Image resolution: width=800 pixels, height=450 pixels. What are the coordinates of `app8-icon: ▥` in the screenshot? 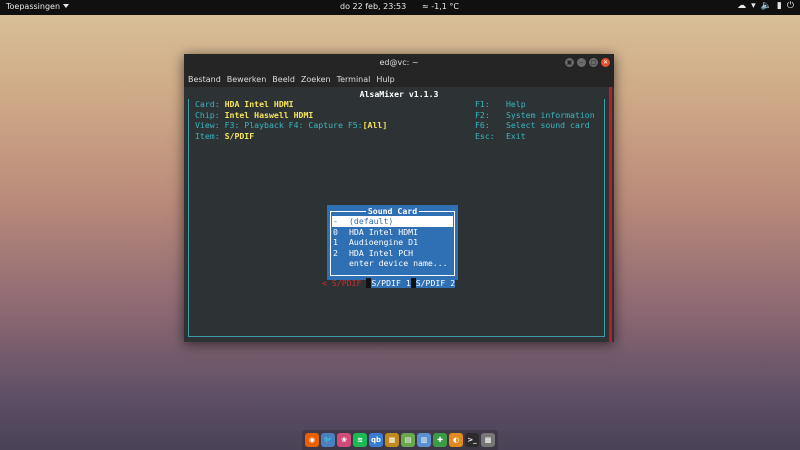 It's located at (424, 440).